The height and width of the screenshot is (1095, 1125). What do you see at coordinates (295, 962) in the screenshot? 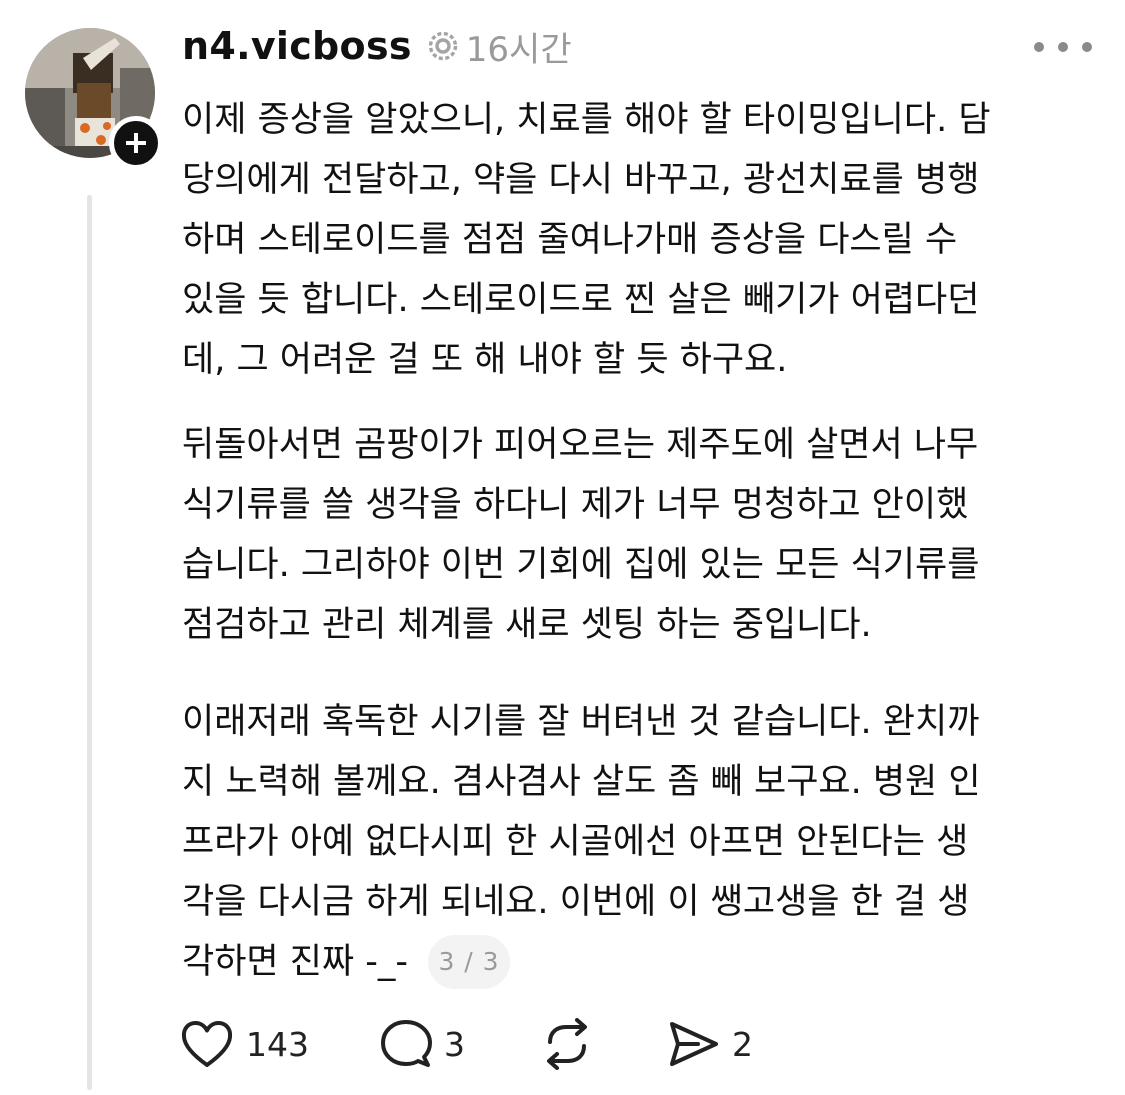
I see `body-line: 각하면 진짜 -_-` at bounding box center [295, 962].